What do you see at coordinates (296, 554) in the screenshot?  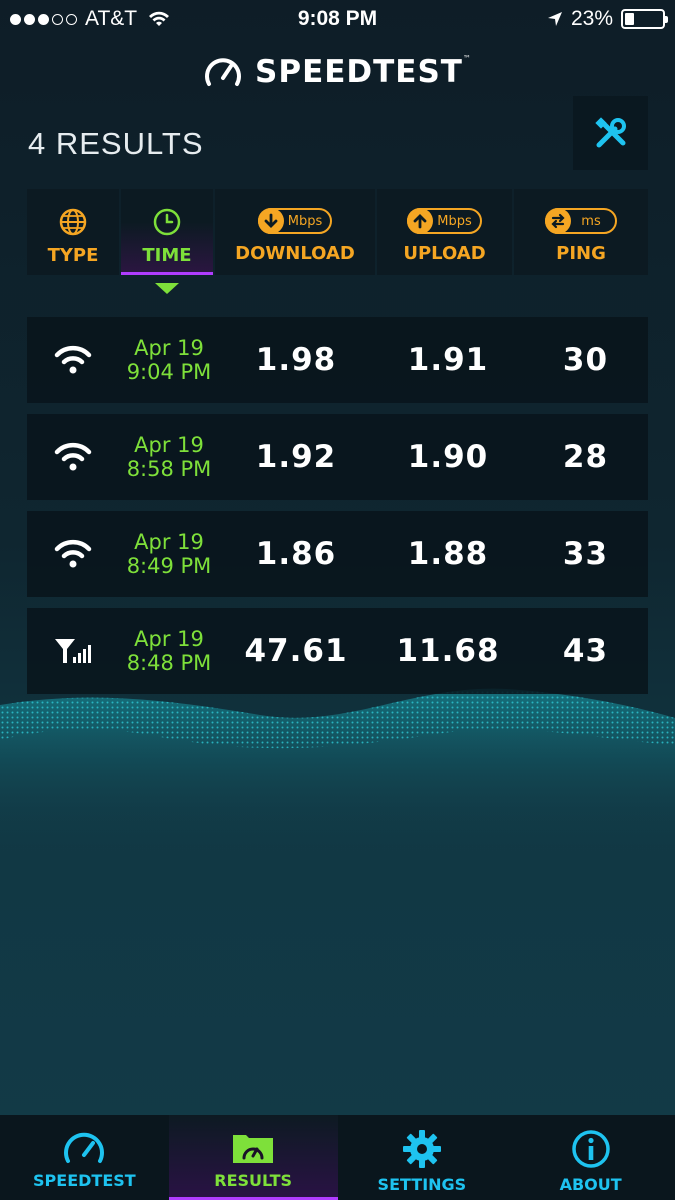 I see `result-download: 1.86` at bounding box center [296, 554].